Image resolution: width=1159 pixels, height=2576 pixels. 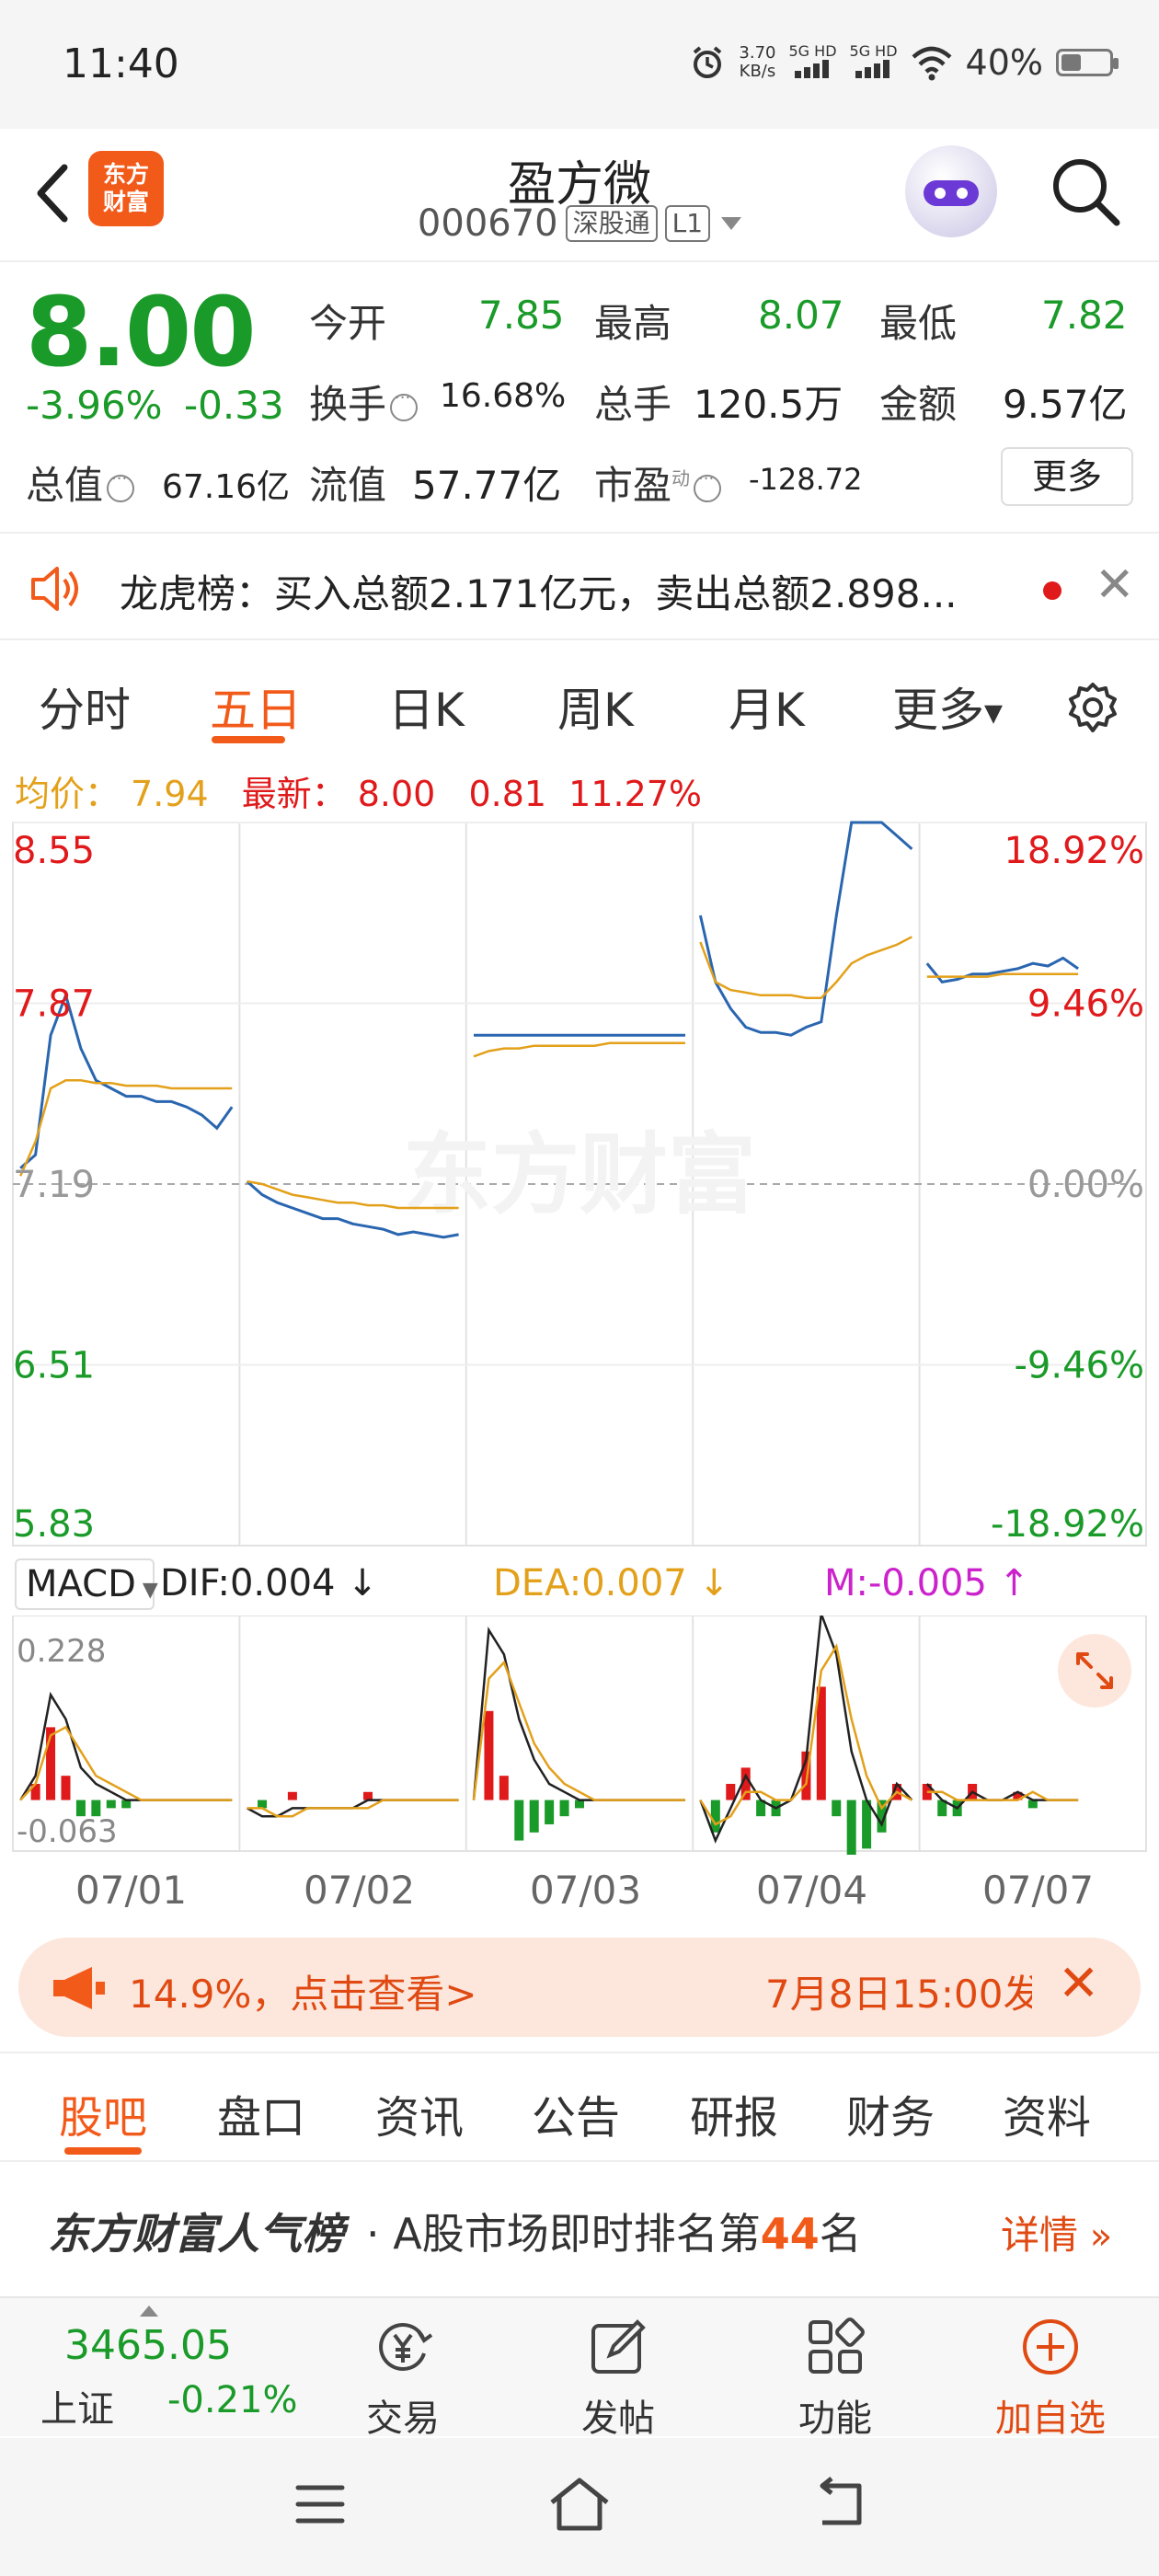 What do you see at coordinates (993, 713) in the screenshot?
I see `caret-down-icon: ▼` at bounding box center [993, 713].